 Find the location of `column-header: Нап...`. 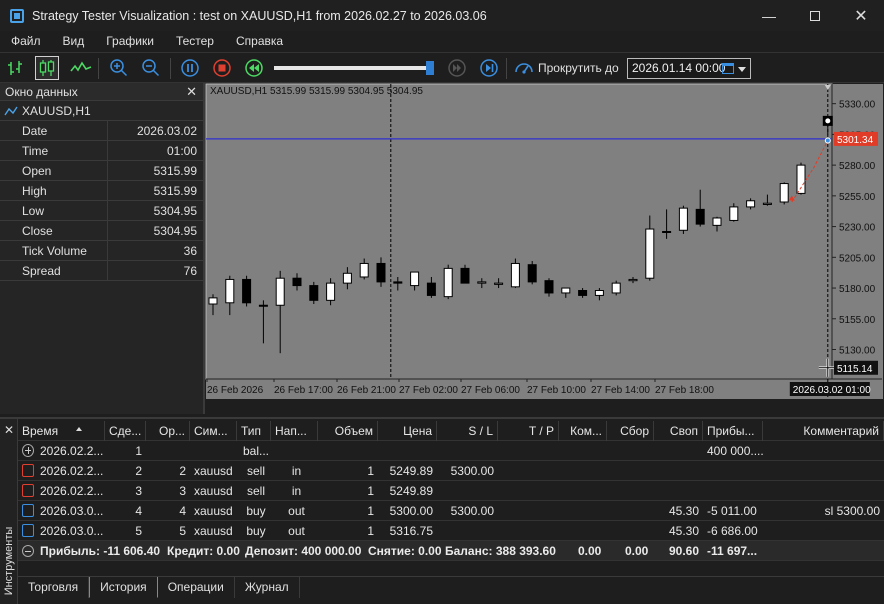

column-header: Нап... is located at coordinates (294, 431).